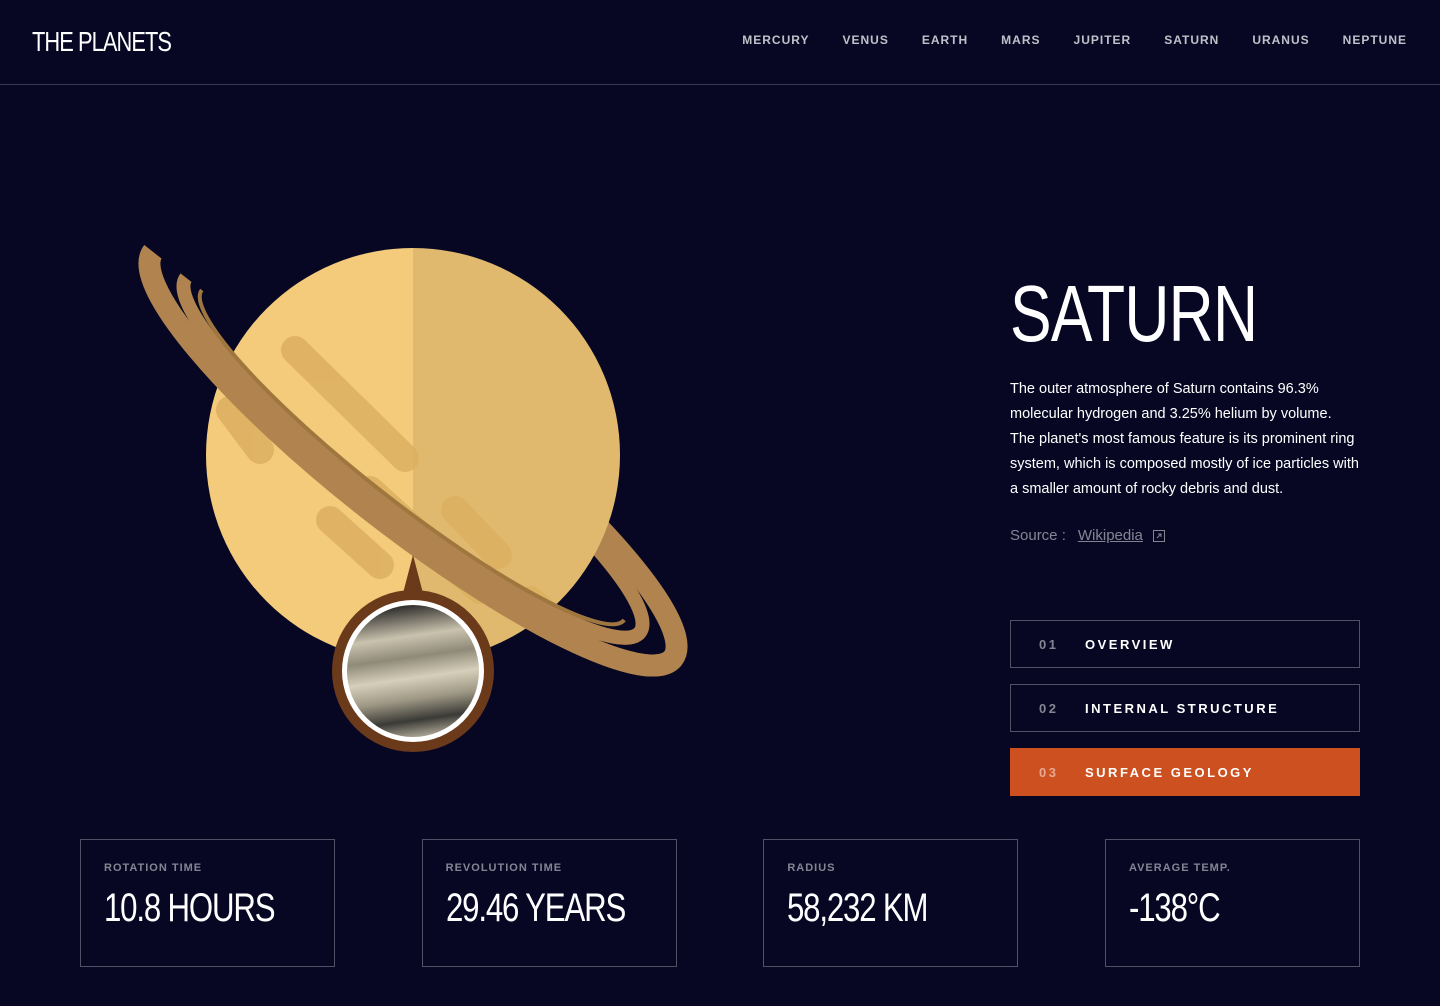 The height and width of the screenshot is (1006, 1440). I want to click on tab-surface-geology: 03 SURFACE GEOLOGY, so click(1185, 772).